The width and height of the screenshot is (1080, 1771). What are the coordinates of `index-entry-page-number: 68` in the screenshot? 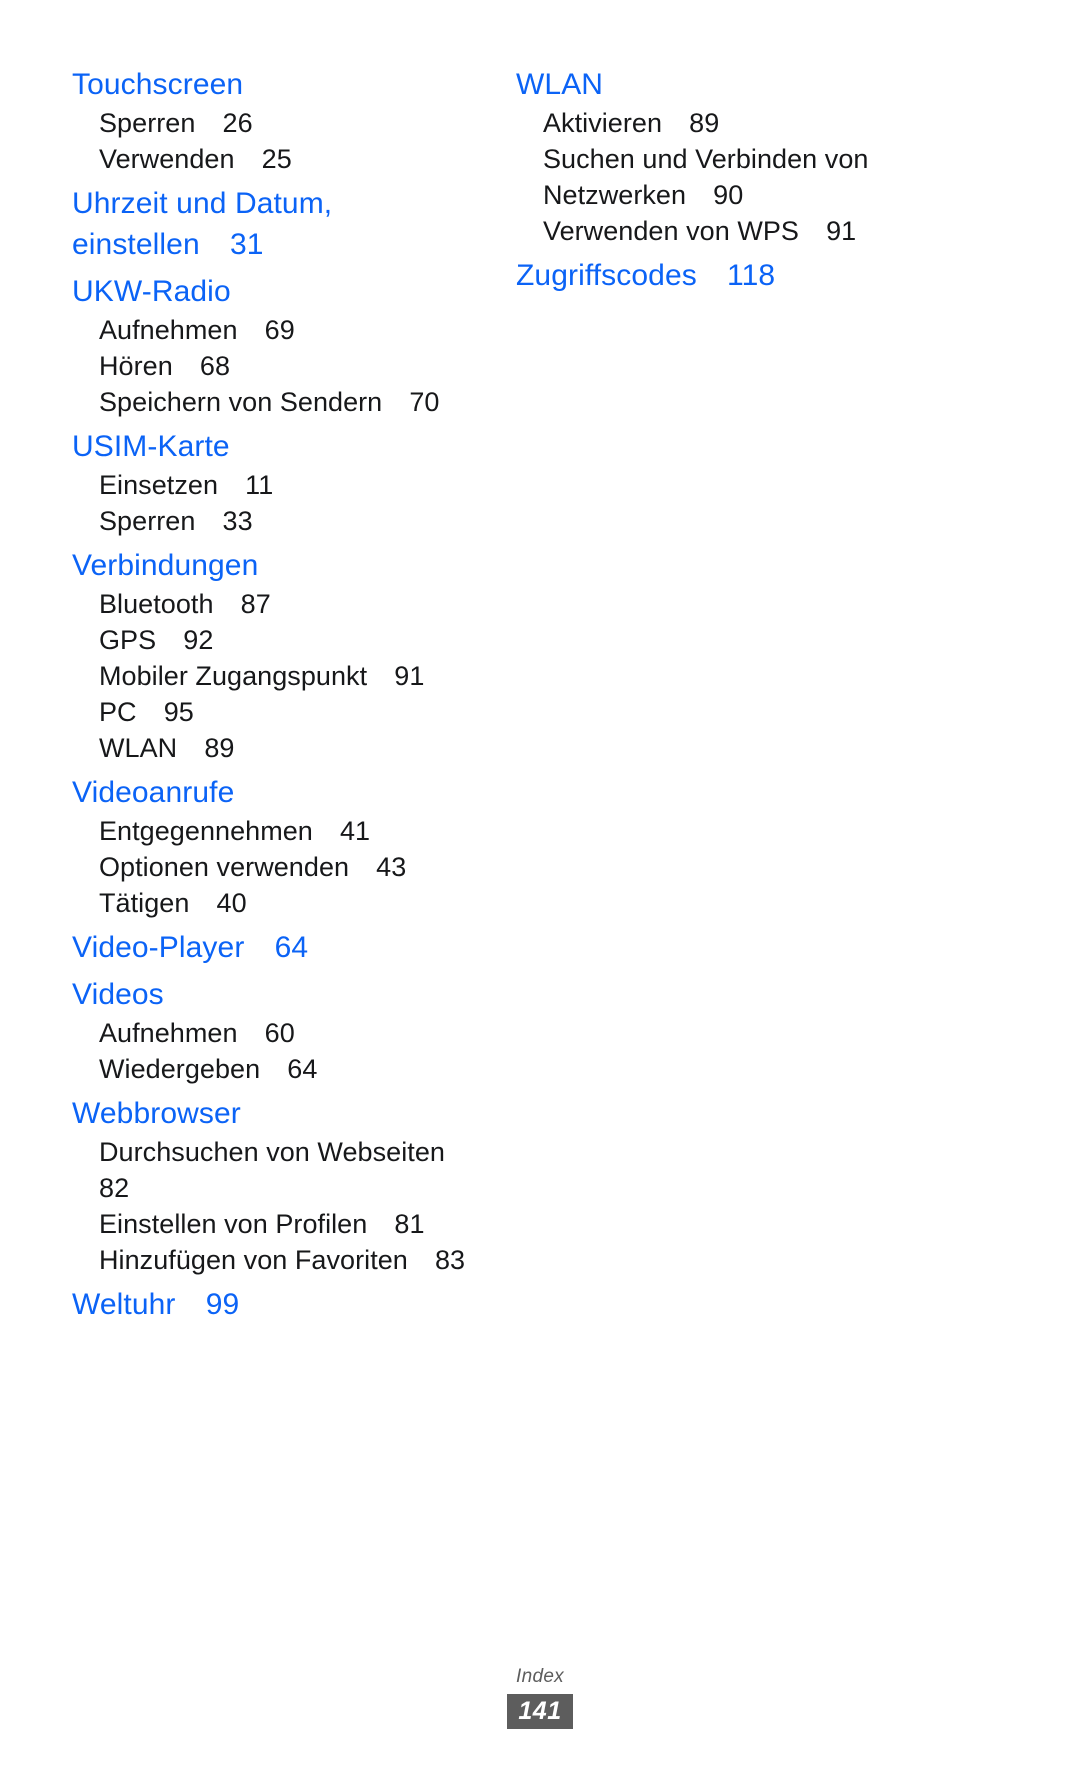 It's located at (201, 366).